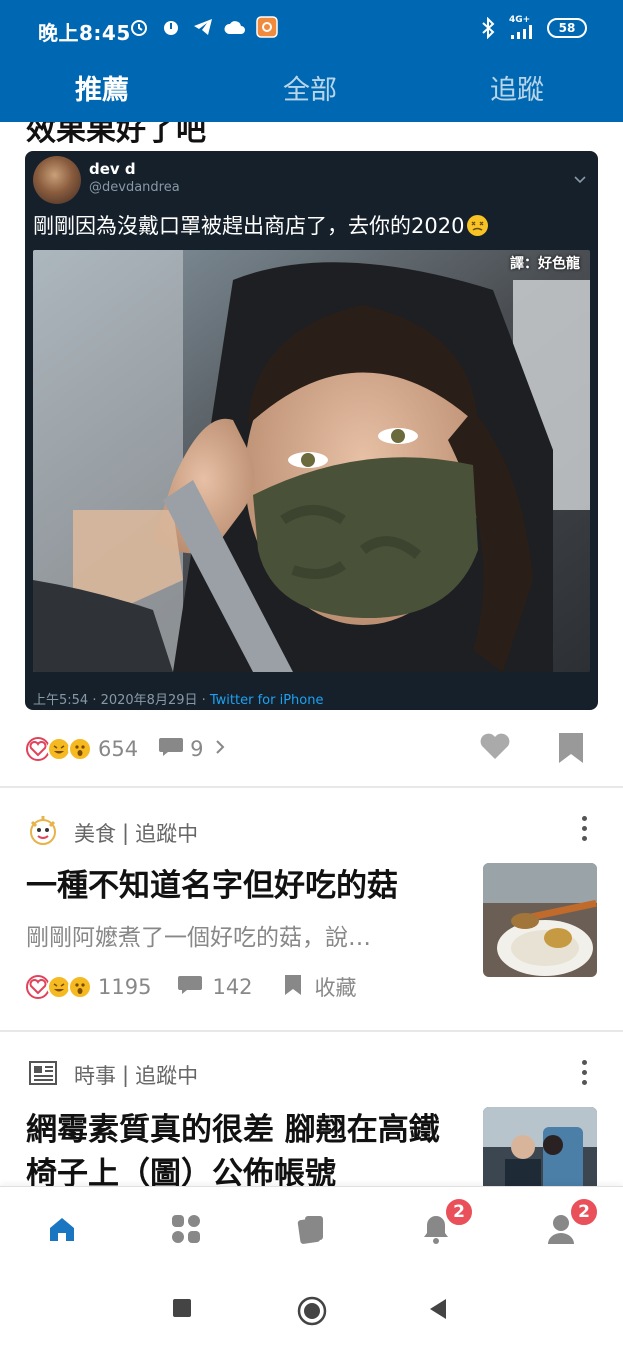 This screenshot has width=623, height=1350. What do you see at coordinates (241, 886) in the screenshot?
I see `post-title: 一種不知道名字但好吃的菇` at bounding box center [241, 886].